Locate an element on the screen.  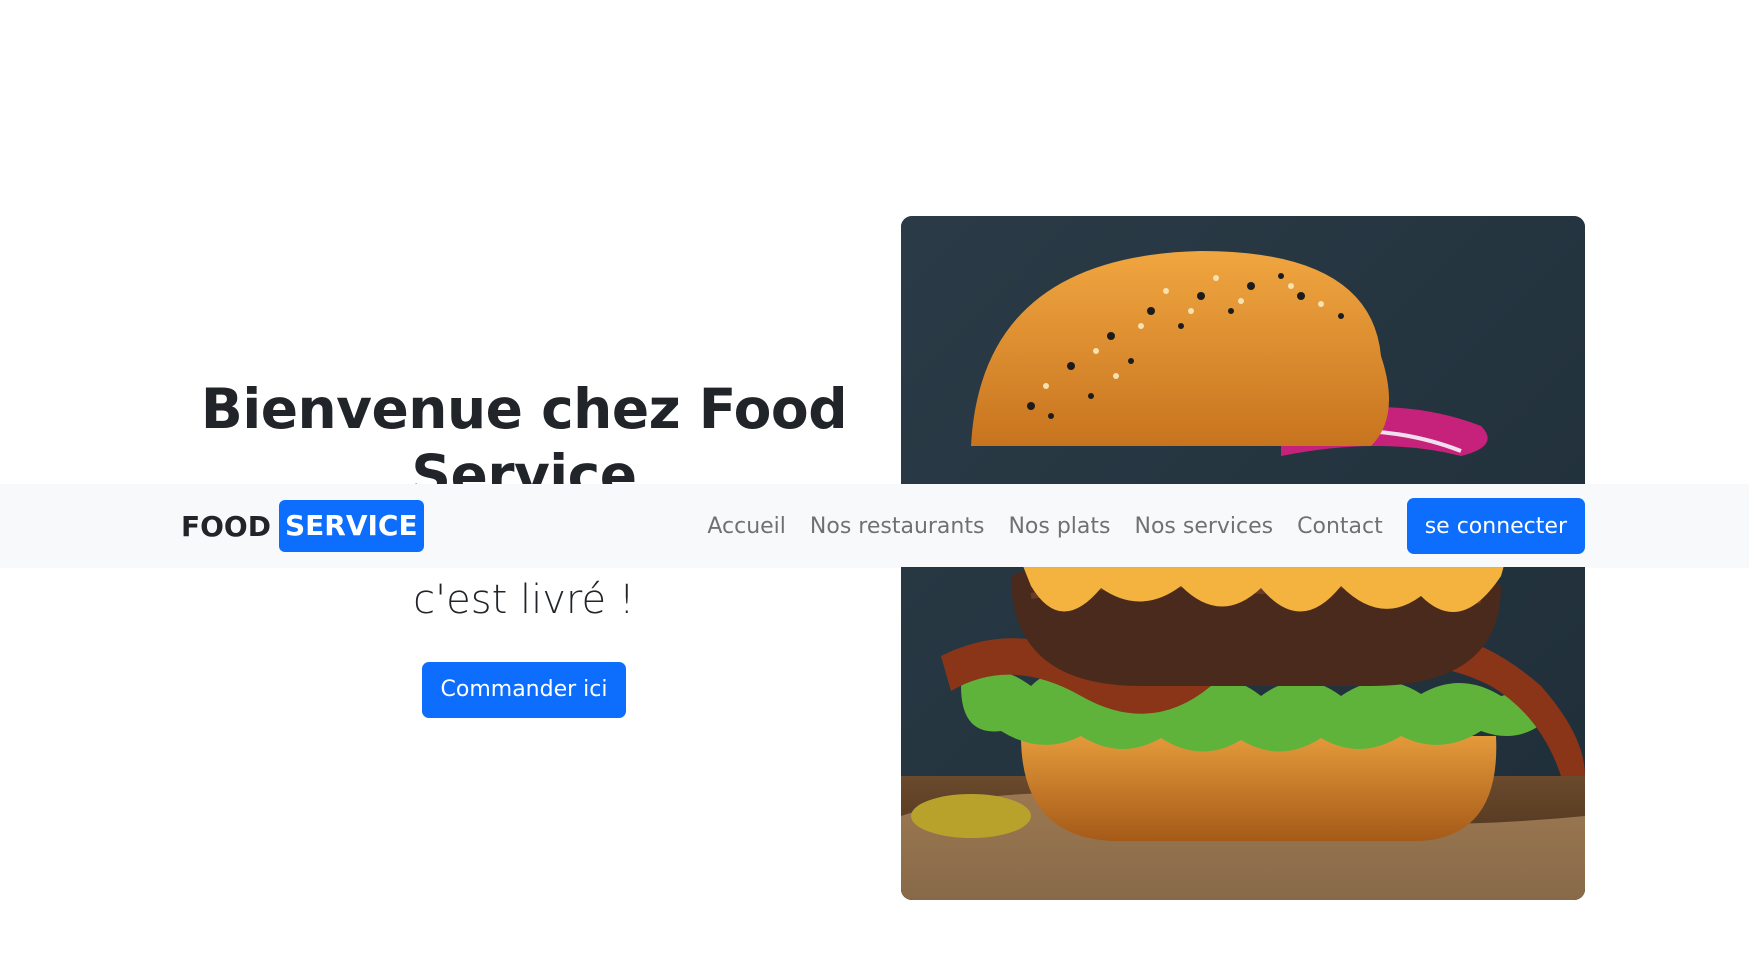
brand-logo: FOOD SERVICE is located at coordinates (302, 526).